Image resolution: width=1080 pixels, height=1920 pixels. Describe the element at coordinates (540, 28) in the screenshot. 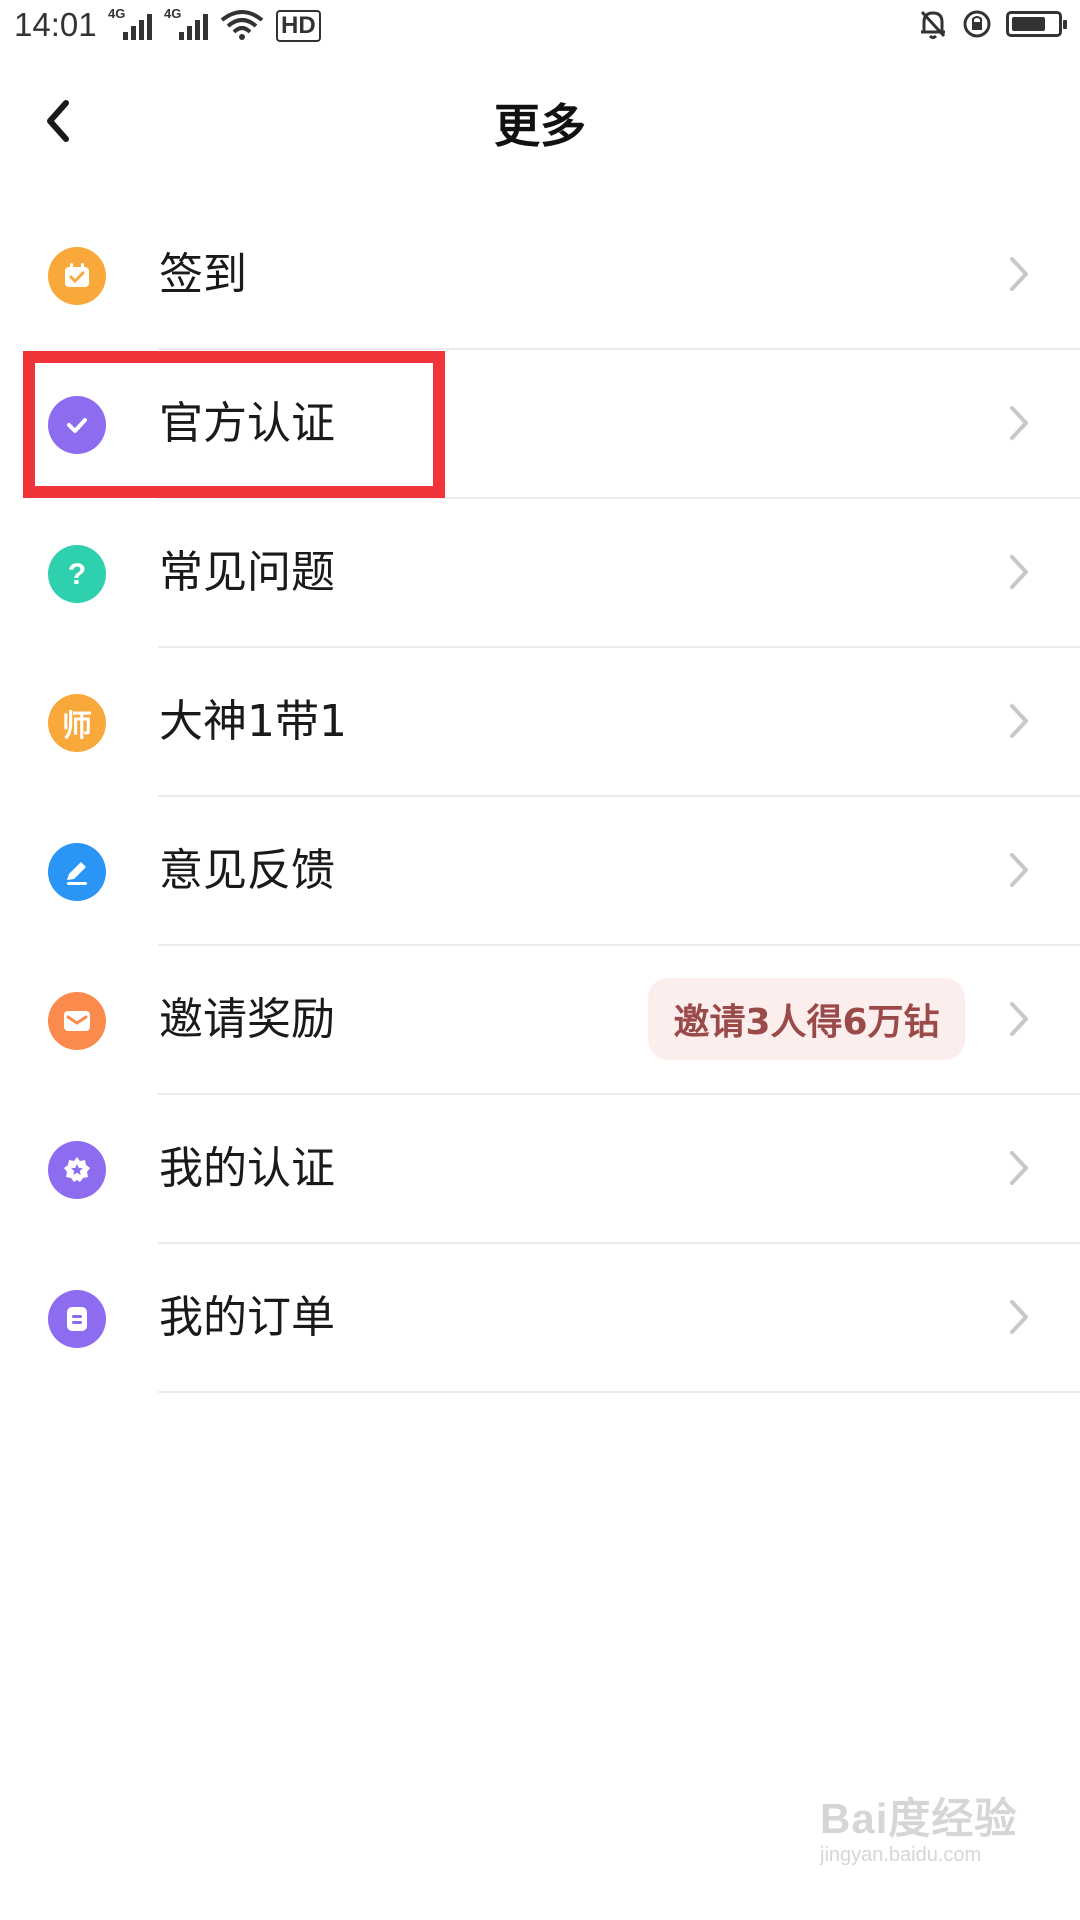

I see `status-bar: 14:01 4G 4G HD` at that location.